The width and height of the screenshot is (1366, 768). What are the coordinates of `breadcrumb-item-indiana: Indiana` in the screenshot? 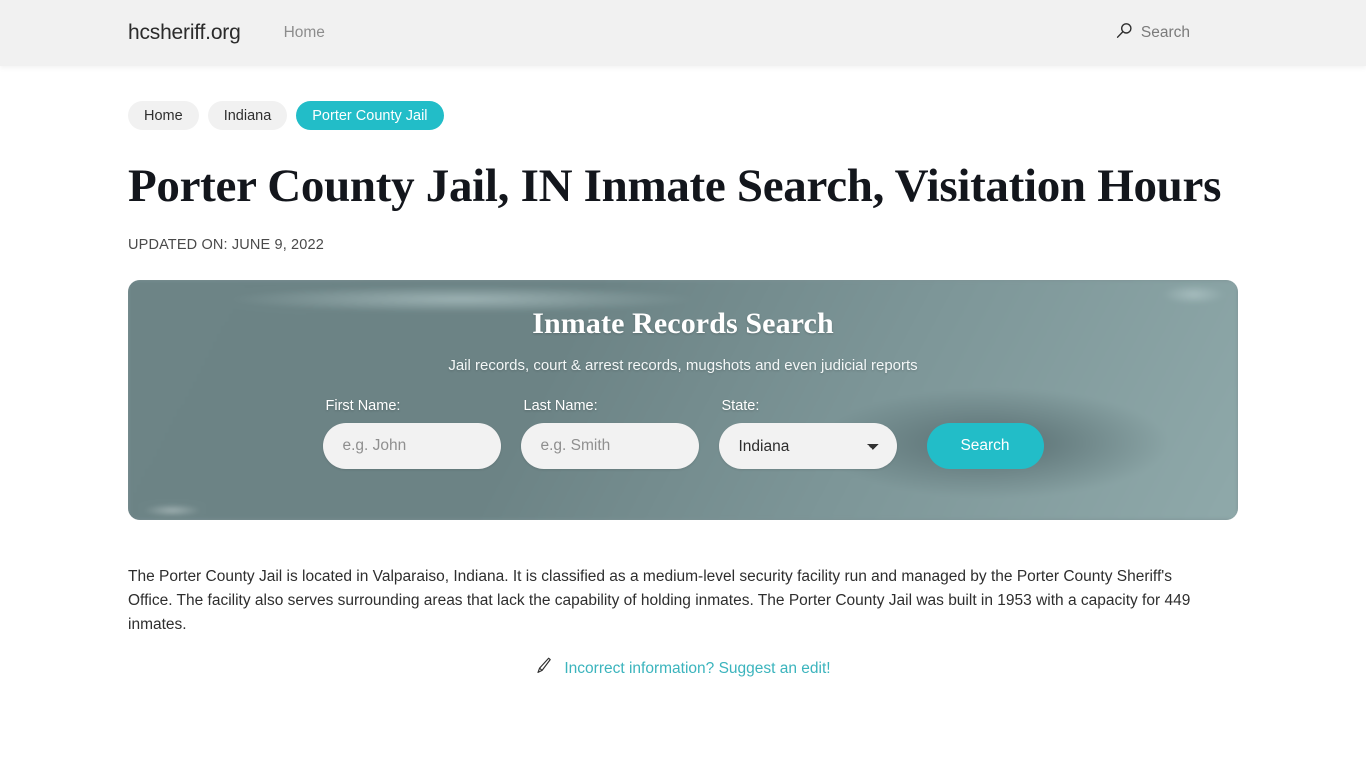 It's located at (247, 115).